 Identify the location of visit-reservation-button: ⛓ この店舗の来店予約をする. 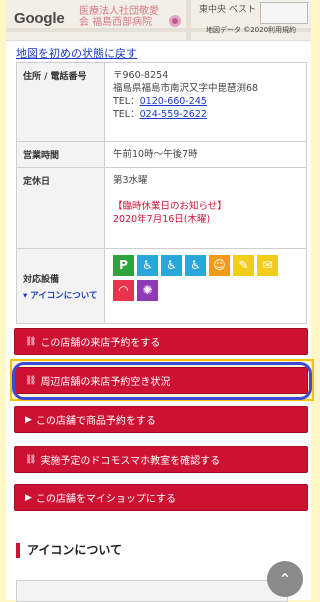
(161, 341).